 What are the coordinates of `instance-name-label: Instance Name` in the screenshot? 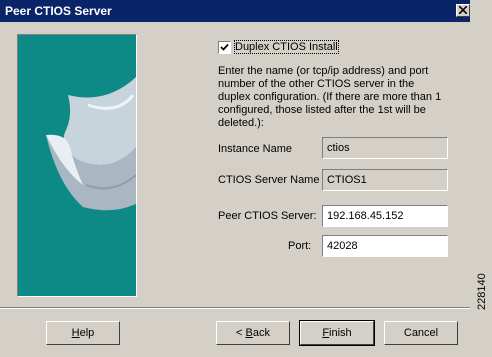 It's located at (255, 149).